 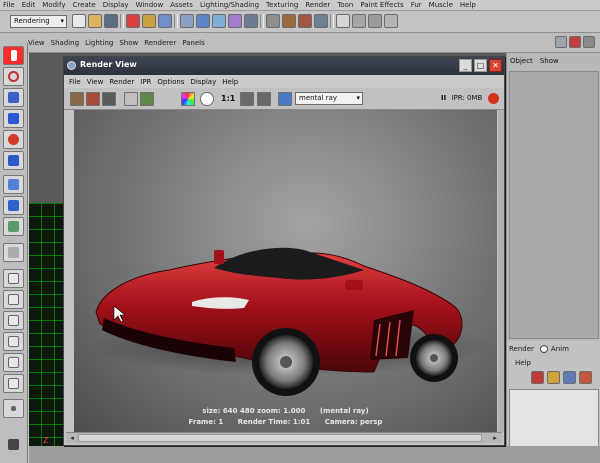 What do you see at coordinates (575, 42) in the screenshot?
I see `sculpt-icon` at bounding box center [575, 42].